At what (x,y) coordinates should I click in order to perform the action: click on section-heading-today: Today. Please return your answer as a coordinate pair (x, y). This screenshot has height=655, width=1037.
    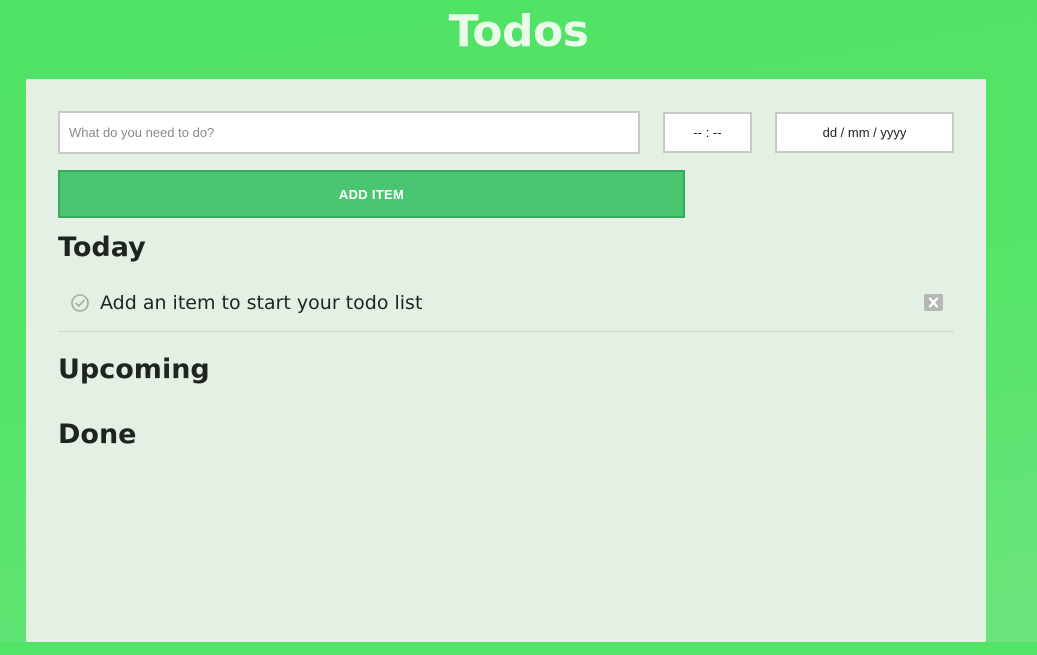
    Looking at the image, I should click on (102, 247).